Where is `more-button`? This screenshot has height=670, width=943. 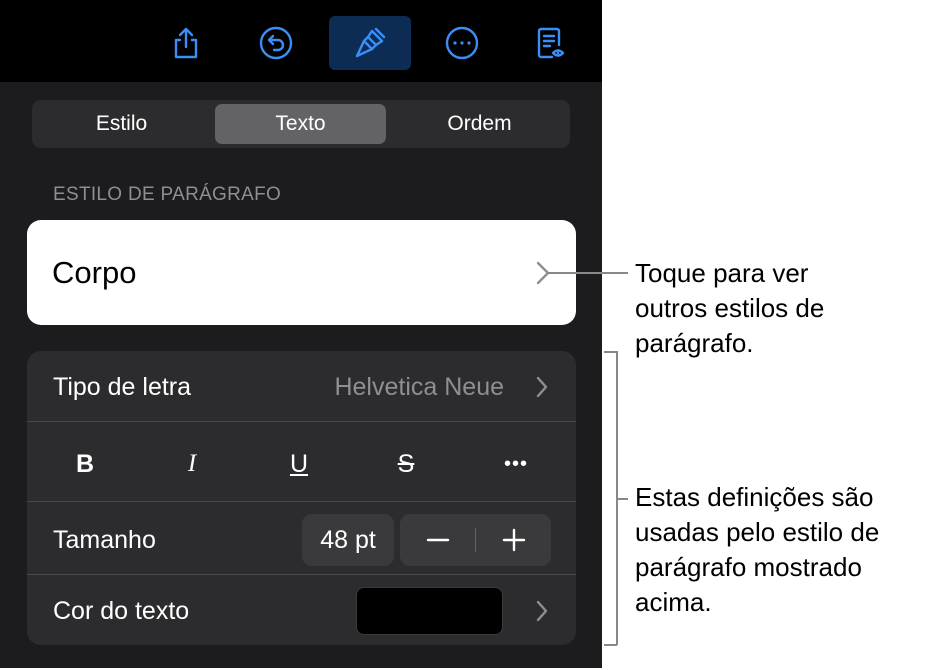 more-button is located at coordinates (462, 43).